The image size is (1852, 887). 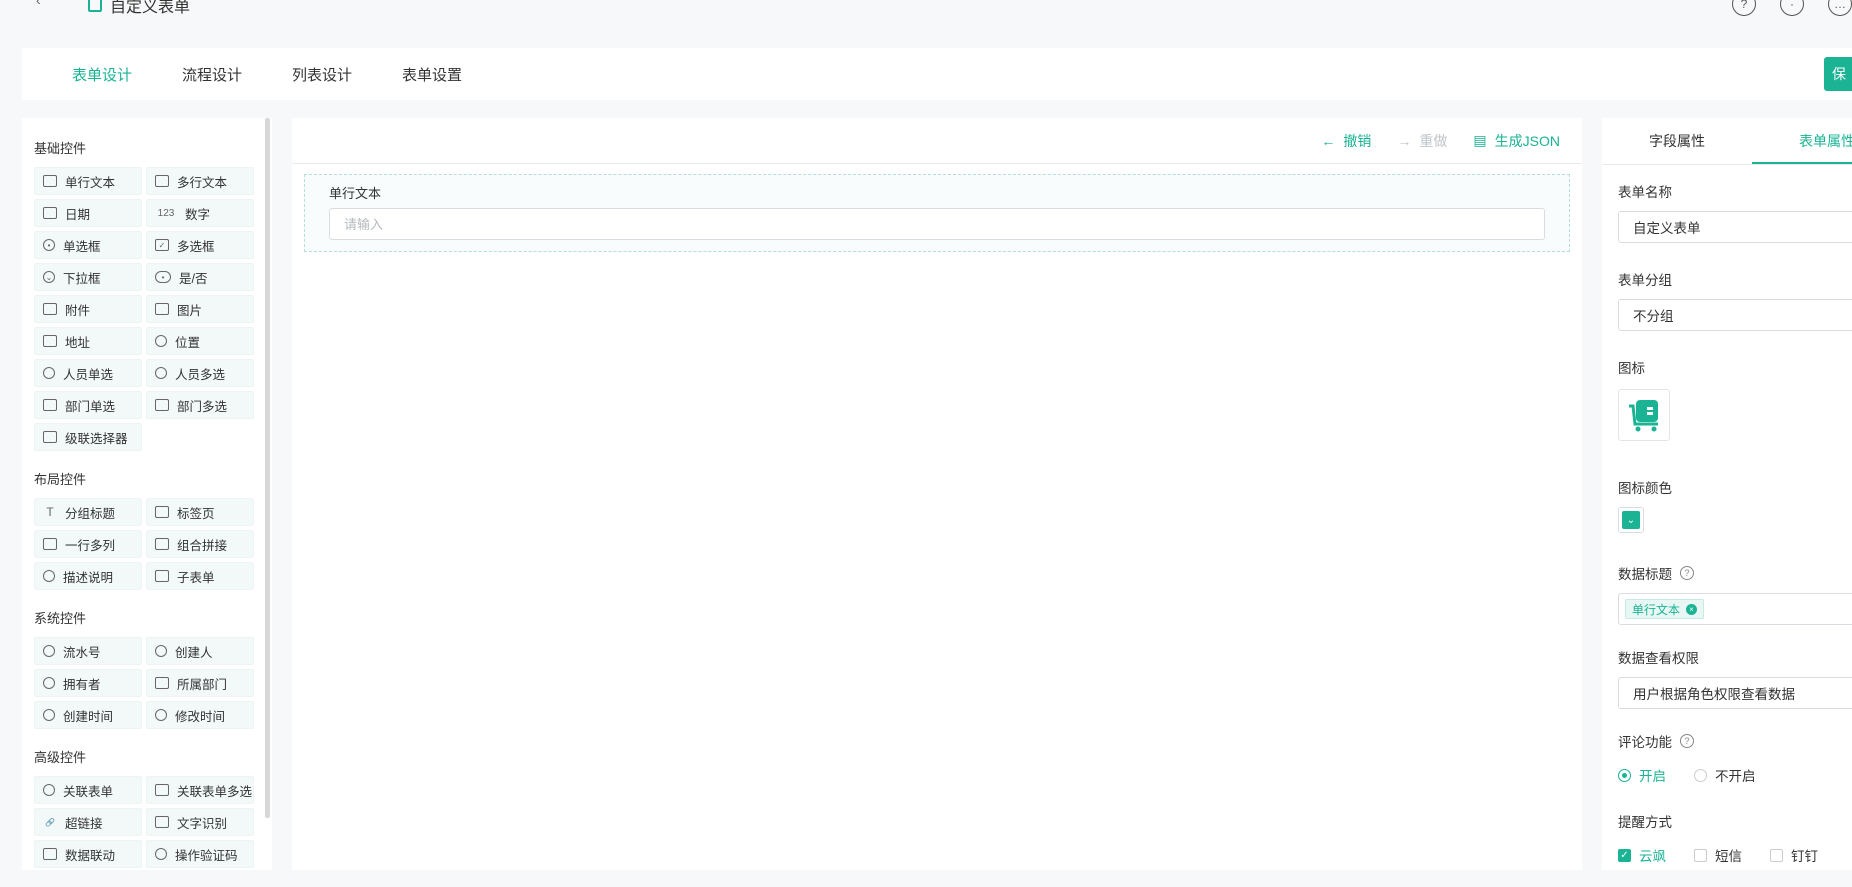 I want to click on data-link-icon, so click(x=50, y=854).